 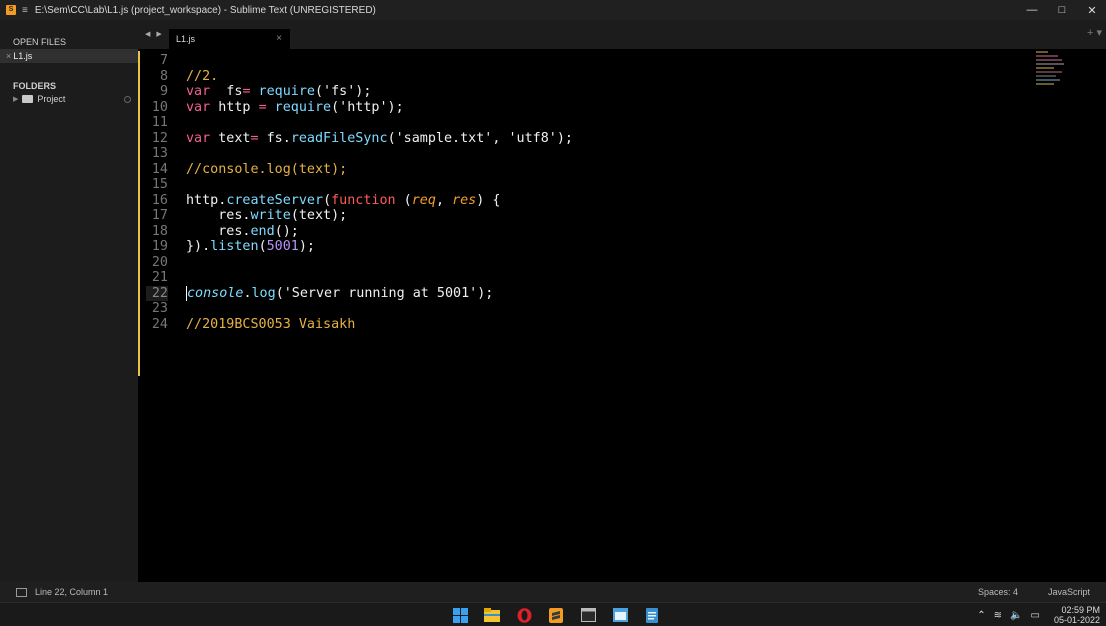 I want to click on code-line: 13, so click(x=359, y=154).